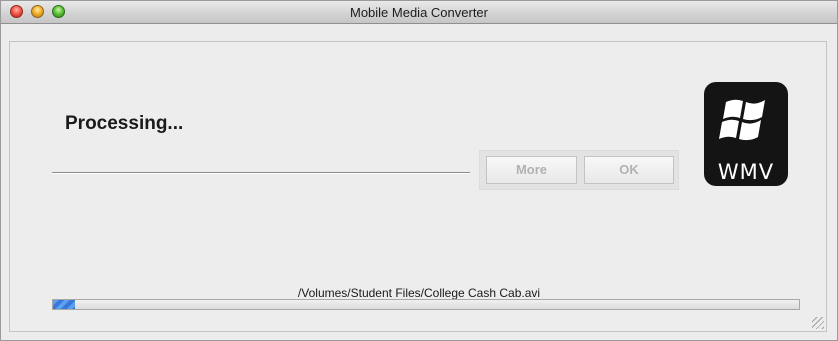 The width and height of the screenshot is (838, 341). I want to click on button-group: More OK, so click(579, 170).